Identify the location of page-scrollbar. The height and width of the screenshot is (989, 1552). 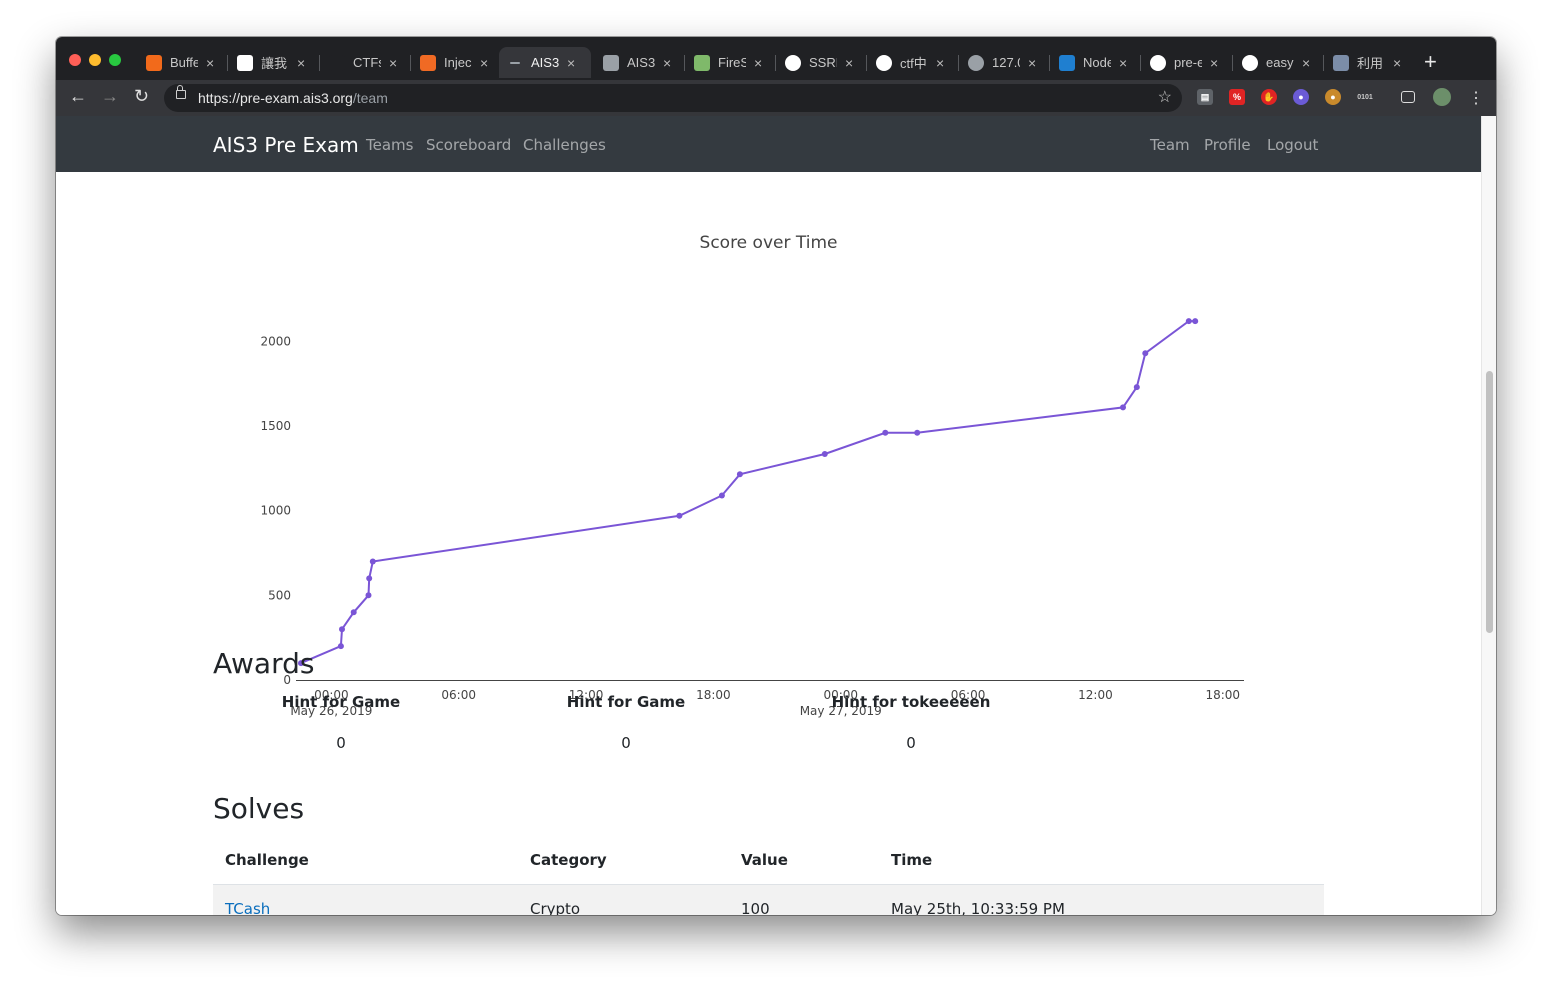
(1488, 515).